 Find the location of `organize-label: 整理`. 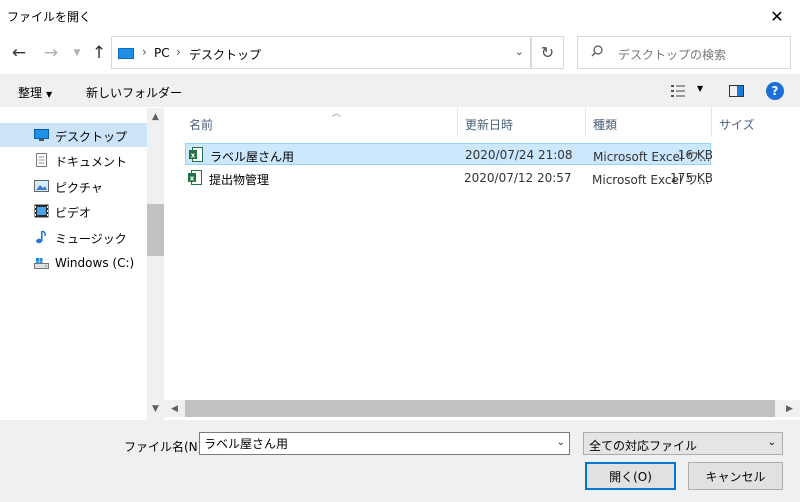

organize-label: 整理 is located at coordinates (30, 93).